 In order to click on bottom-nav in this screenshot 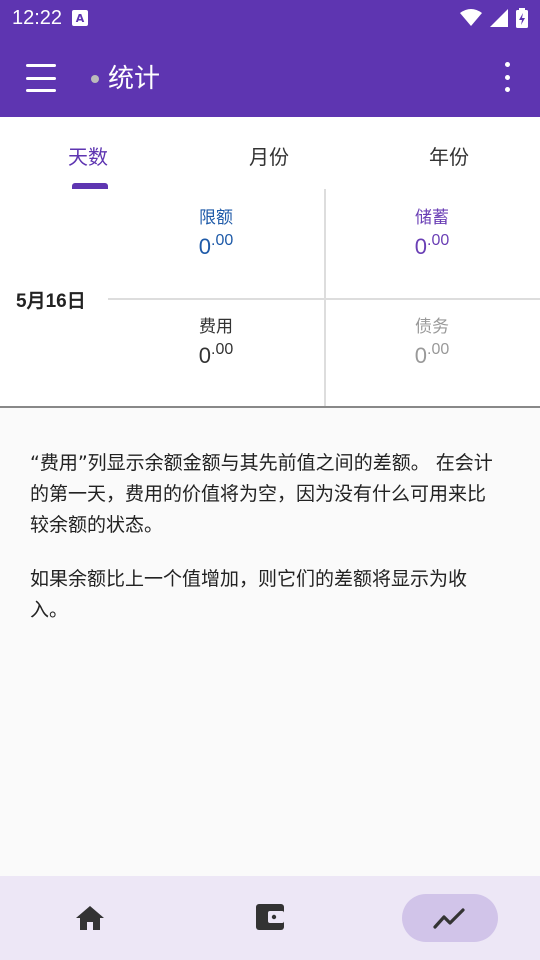, I will do `click(270, 918)`.